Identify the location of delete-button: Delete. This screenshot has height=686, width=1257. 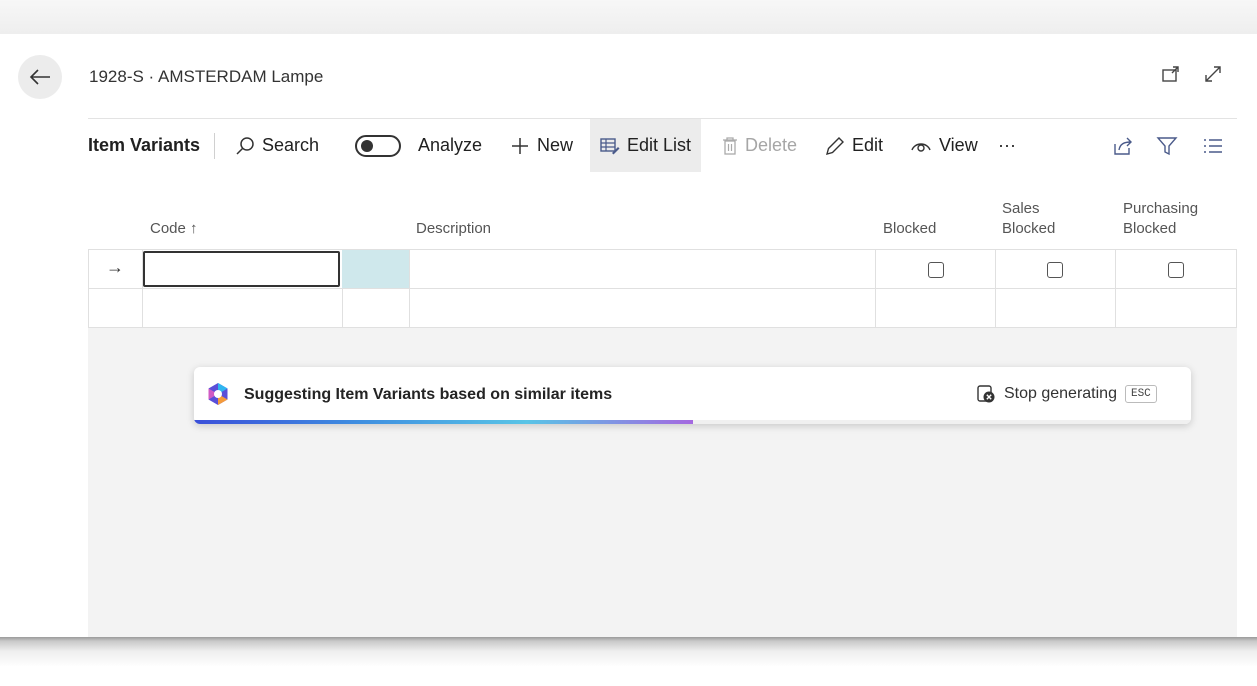
(759, 145).